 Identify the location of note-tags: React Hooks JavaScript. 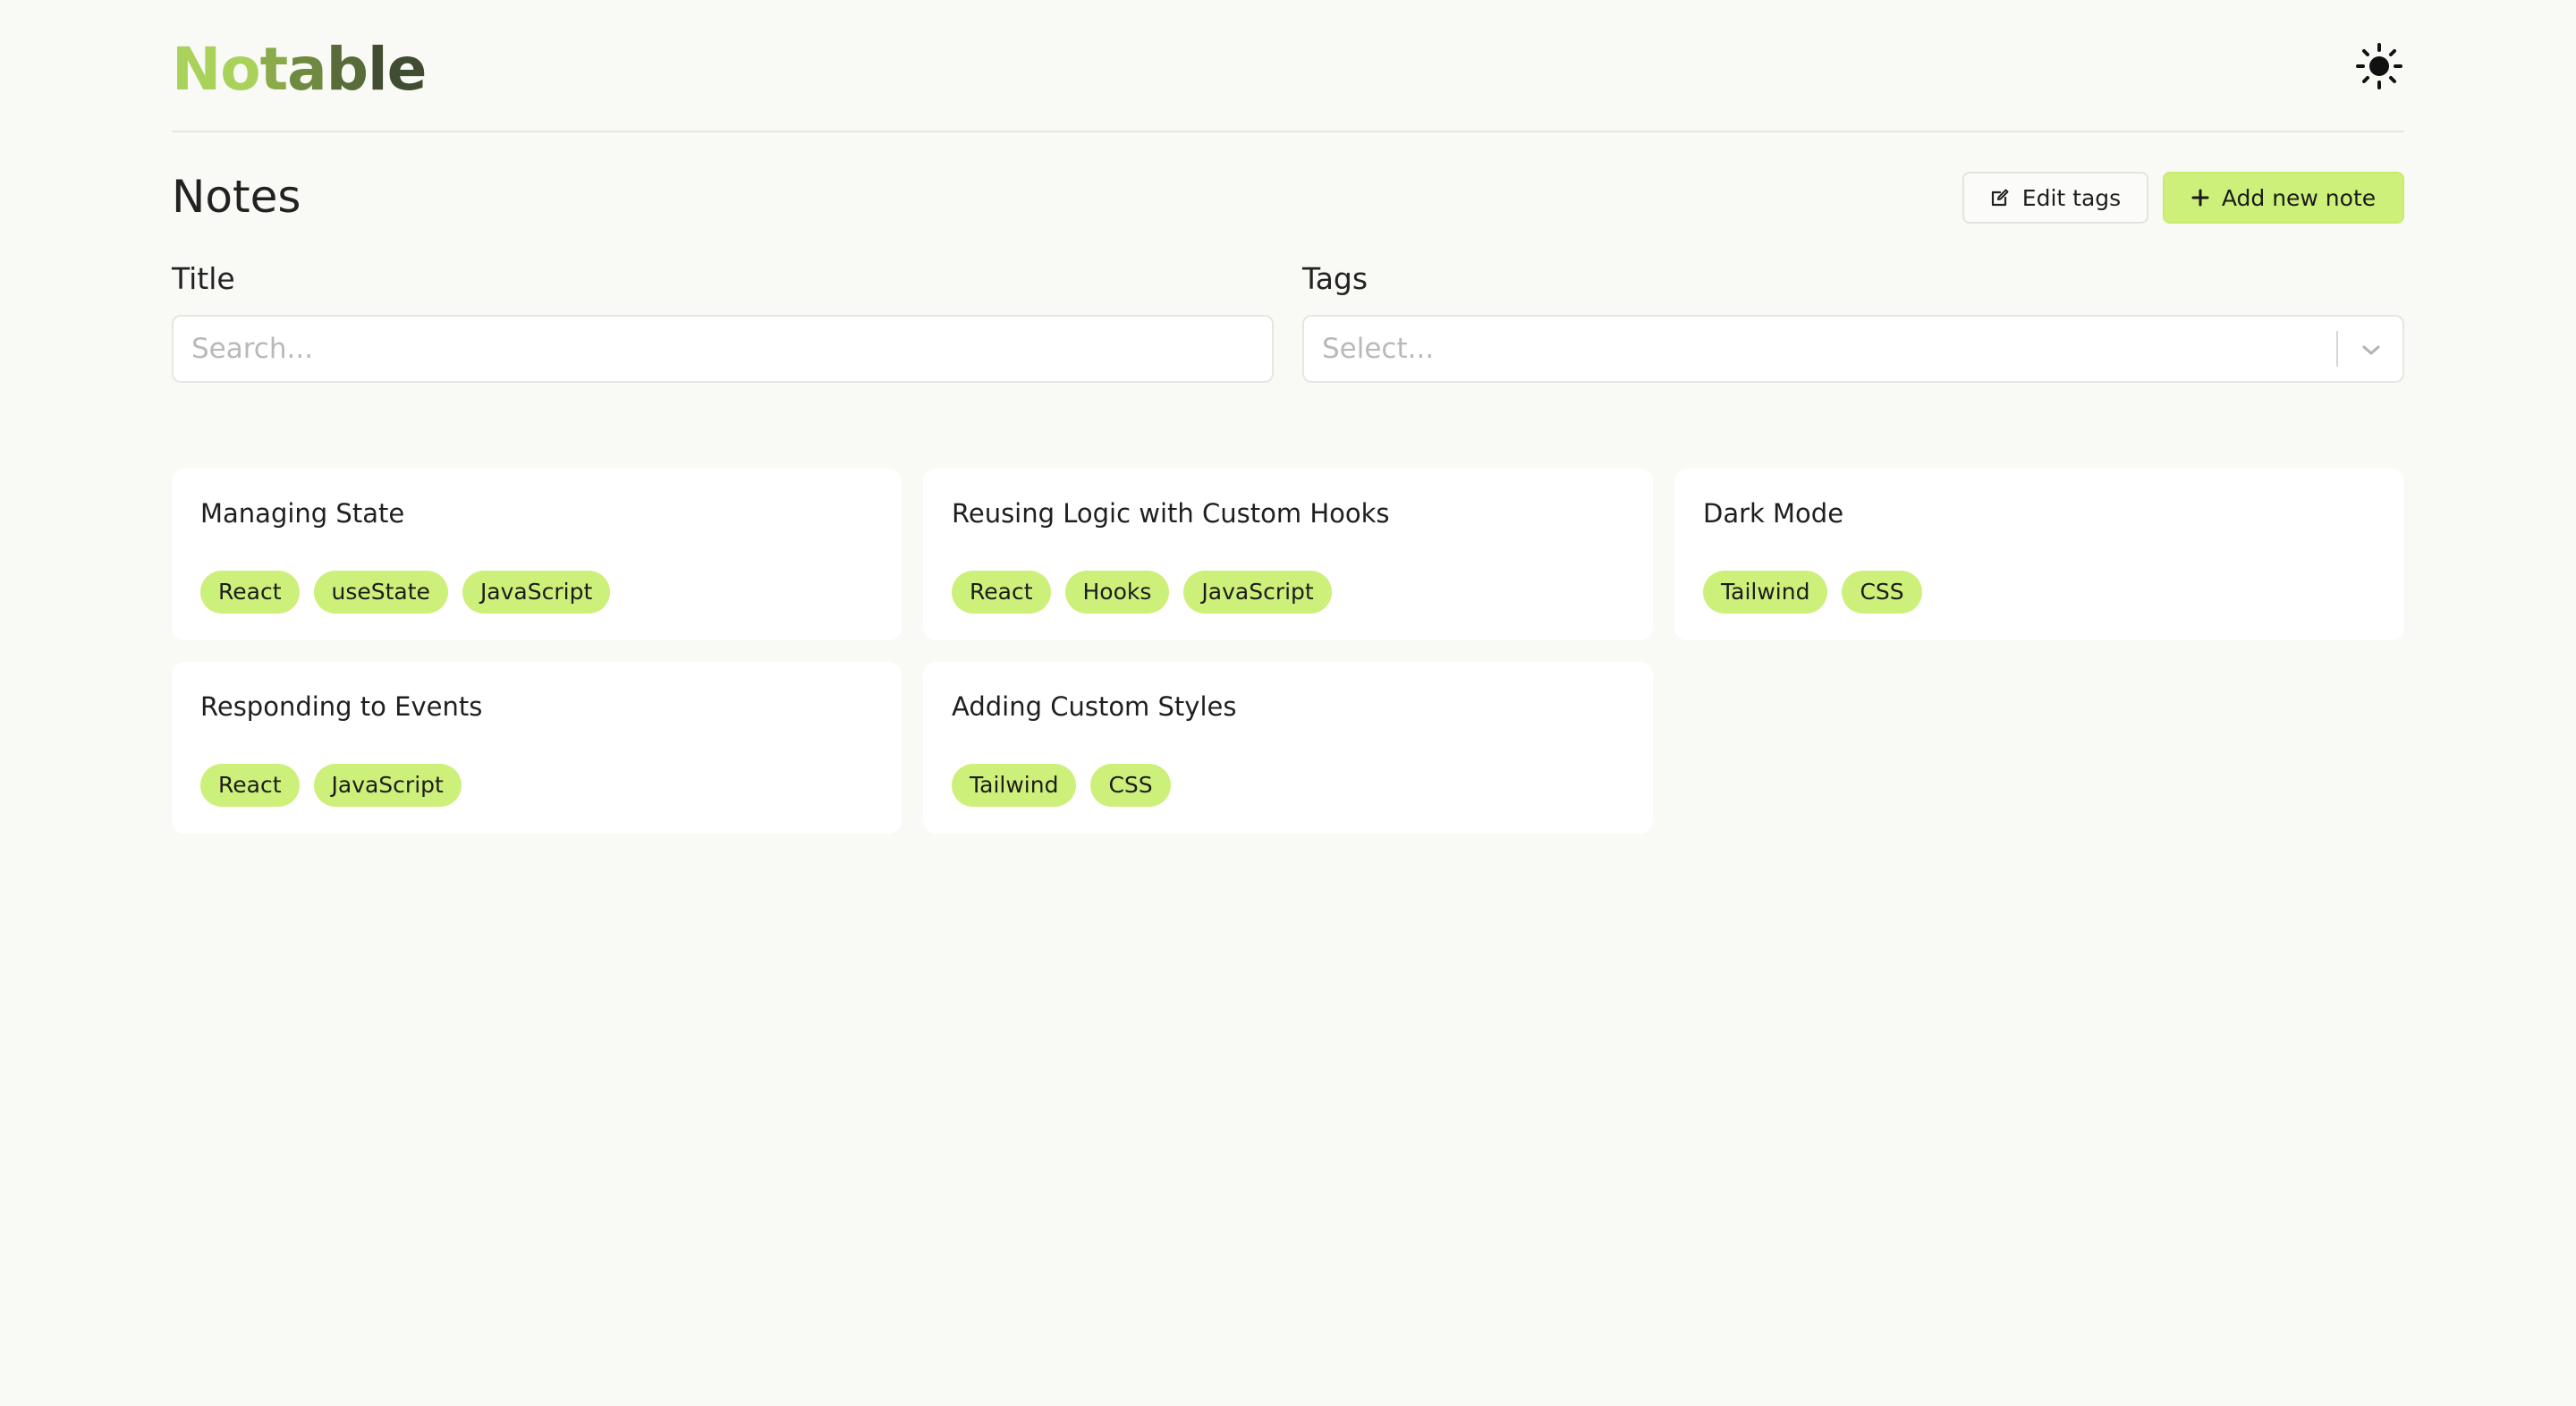
(1288, 593).